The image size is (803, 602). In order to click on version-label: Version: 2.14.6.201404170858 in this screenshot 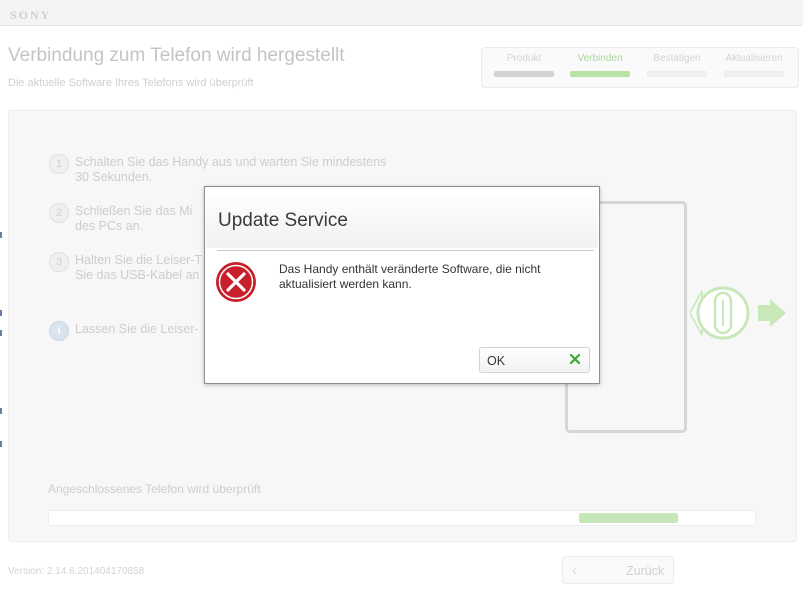, I will do `click(76, 571)`.